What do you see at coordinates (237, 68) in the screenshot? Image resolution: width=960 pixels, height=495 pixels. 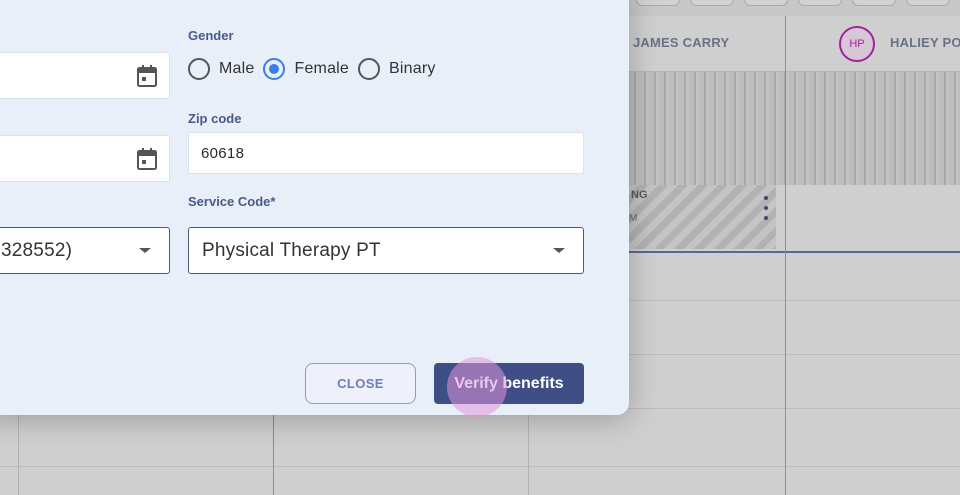 I see `radio-label: Male` at bounding box center [237, 68].